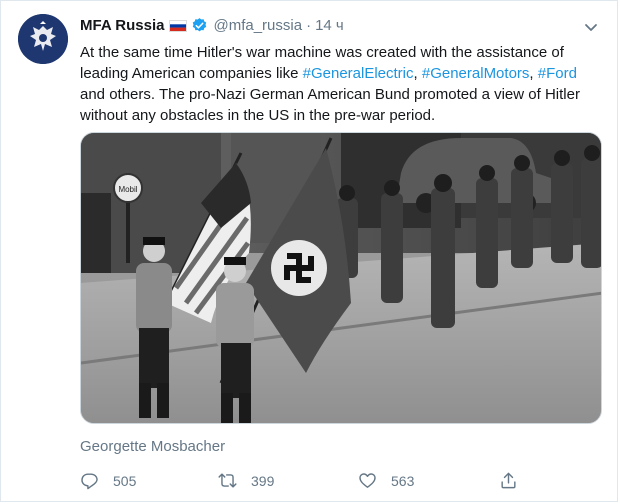 The image size is (620, 504). Describe the element at coordinates (367, 480) in the screenshot. I see `like-icon` at that location.